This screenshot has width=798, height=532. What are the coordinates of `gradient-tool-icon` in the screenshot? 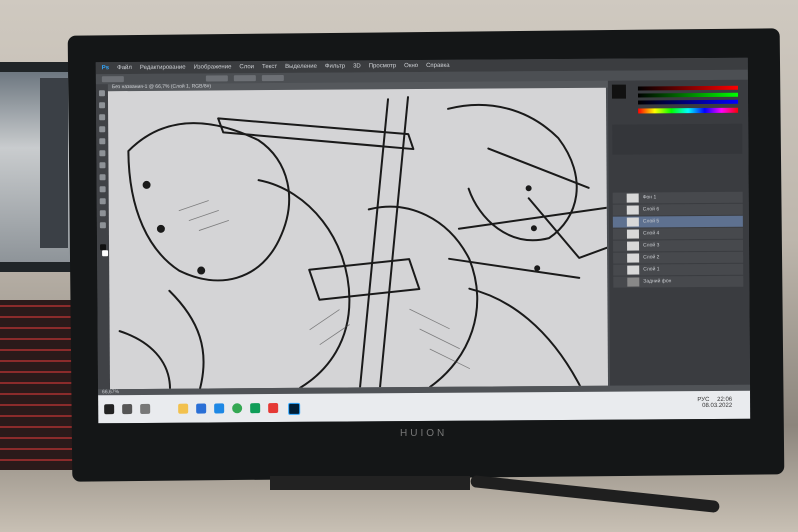 It's located at (102, 177).